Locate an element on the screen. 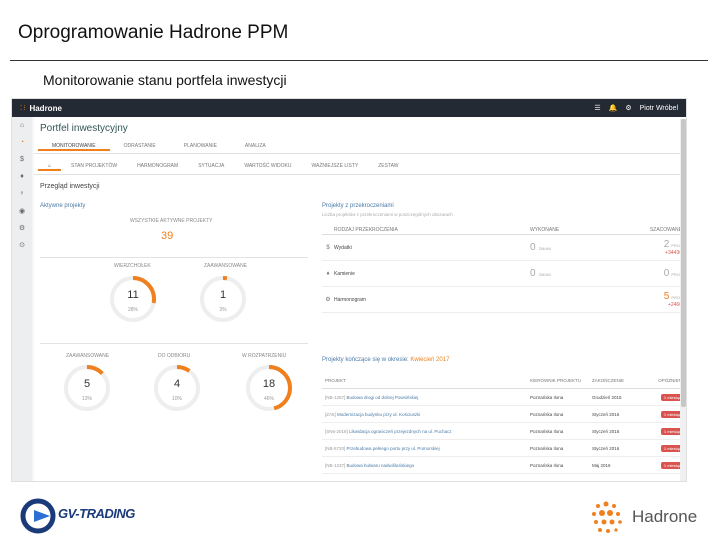  donut-4-value: 4 is located at coordinates (177, 384).